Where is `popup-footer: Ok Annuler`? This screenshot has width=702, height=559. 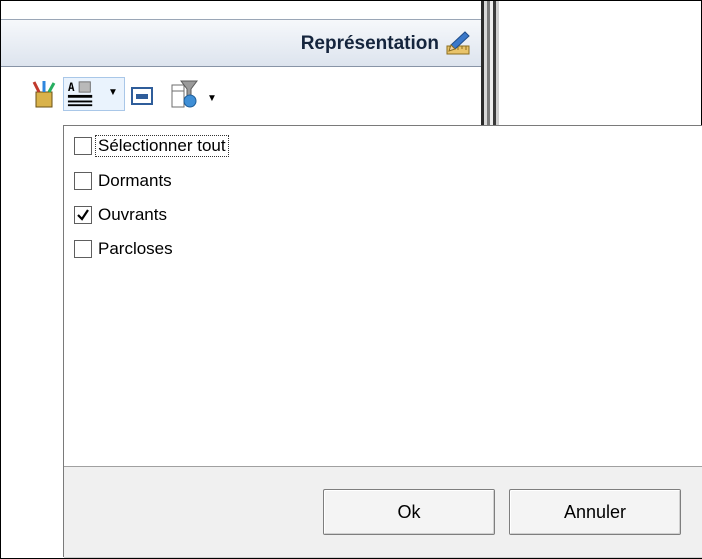 popup-footer: Ok Annuler is located at coordinates (383, 511).